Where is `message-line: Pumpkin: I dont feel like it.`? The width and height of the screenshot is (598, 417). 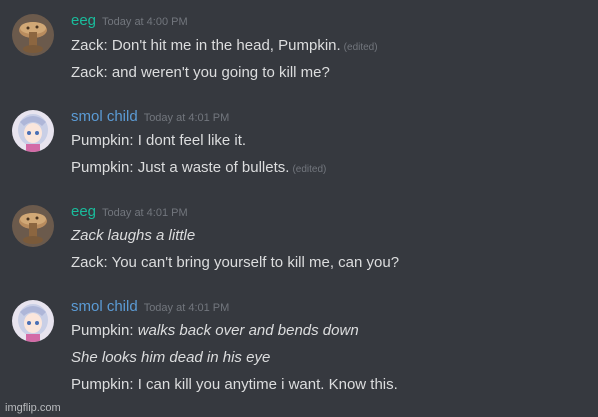 message-line: Pumpkin: I dont feel like it. is located at coordinates (158, 140).